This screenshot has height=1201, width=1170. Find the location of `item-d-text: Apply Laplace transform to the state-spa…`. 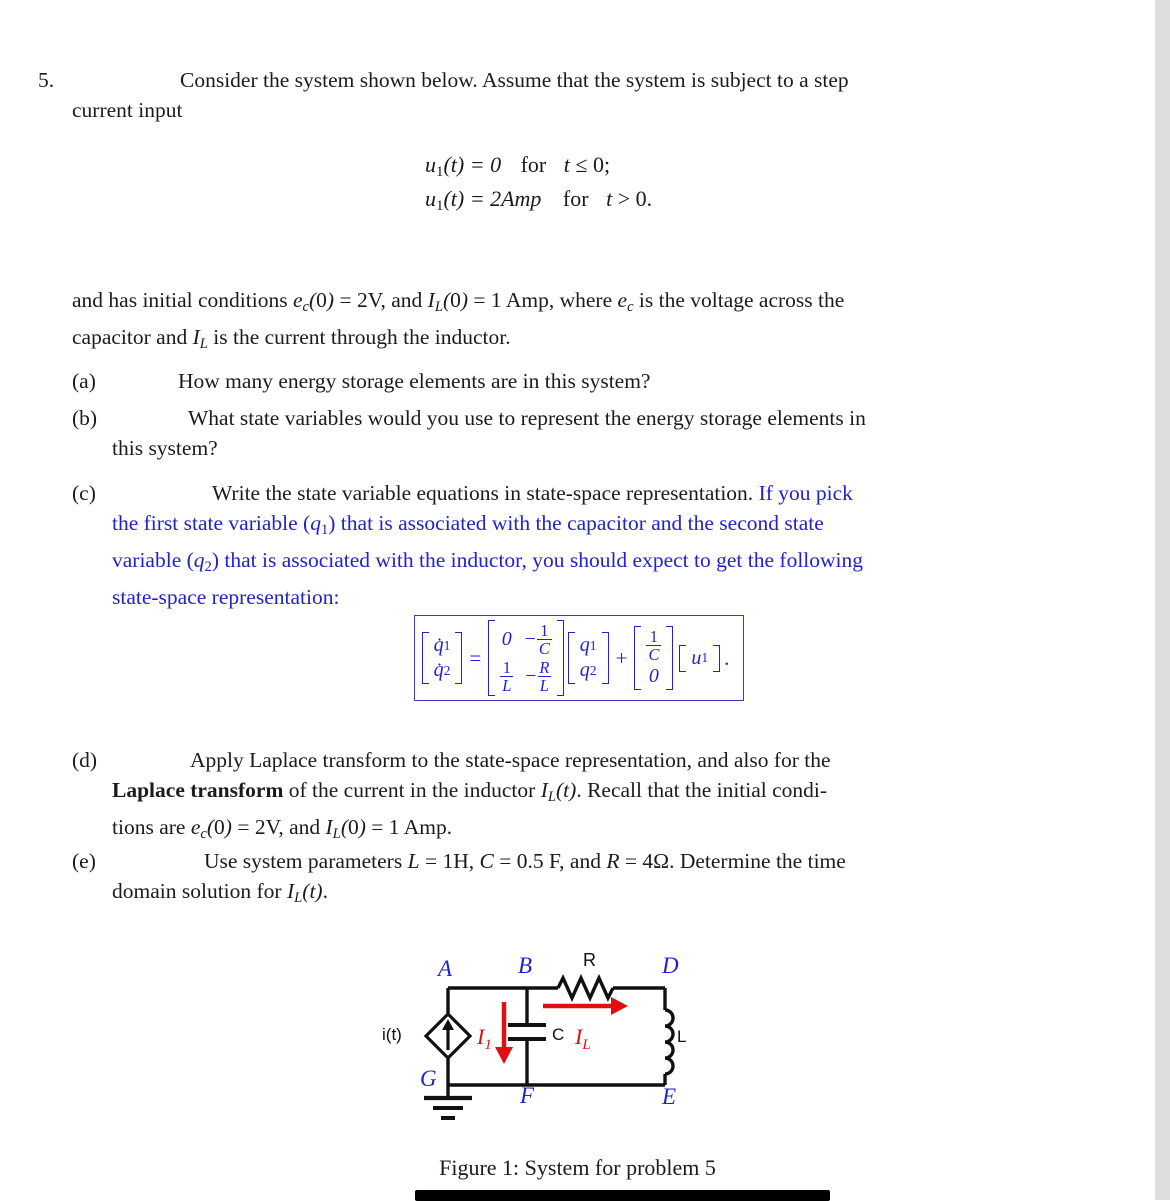

item-d-text: Apply Laplace transform to the state-spa… is located at coordinates (471, 795).